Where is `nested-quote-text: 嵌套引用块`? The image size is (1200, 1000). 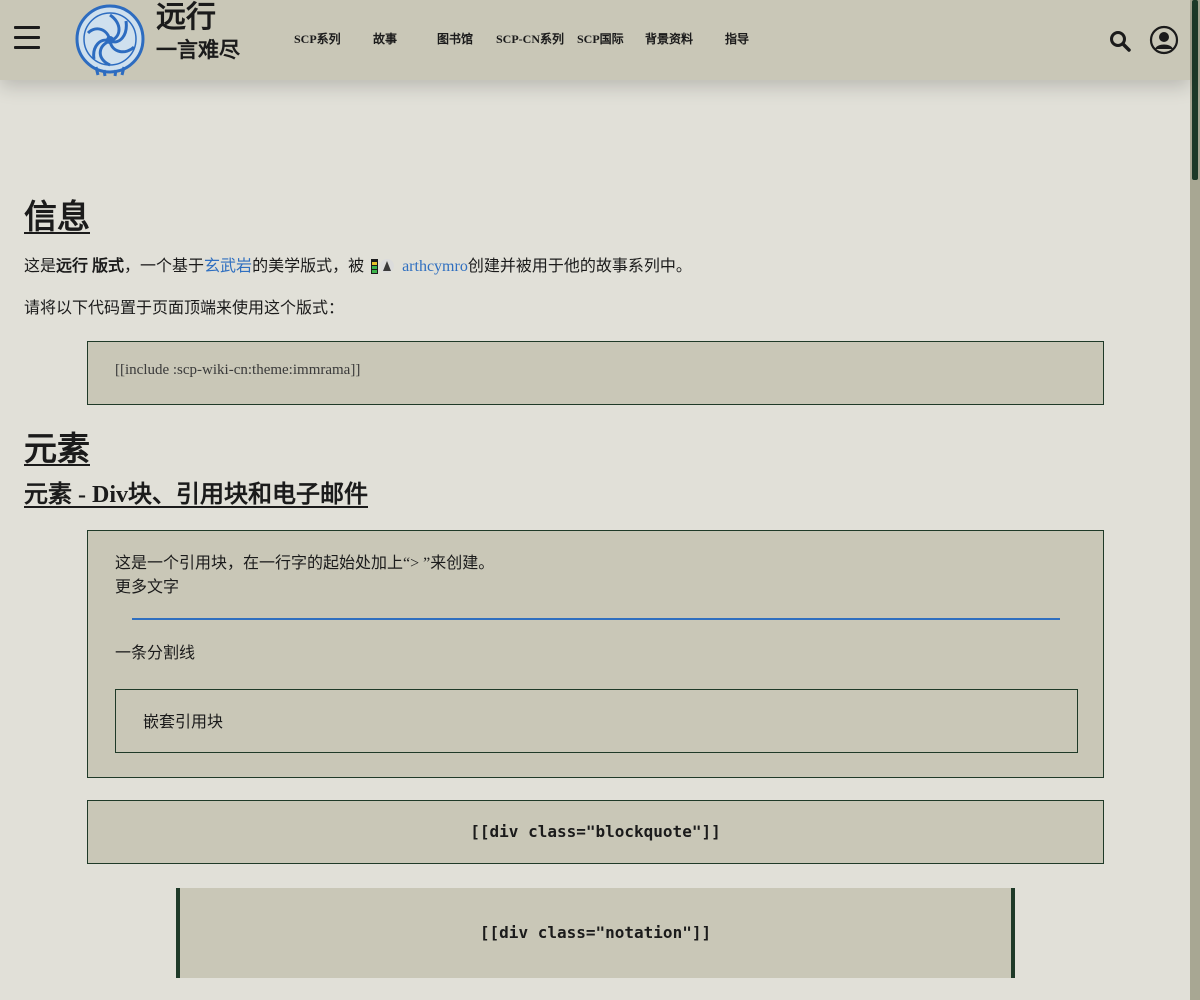
nested-quote-text: 嵌套引用块 is located at coordinates (183, 722).